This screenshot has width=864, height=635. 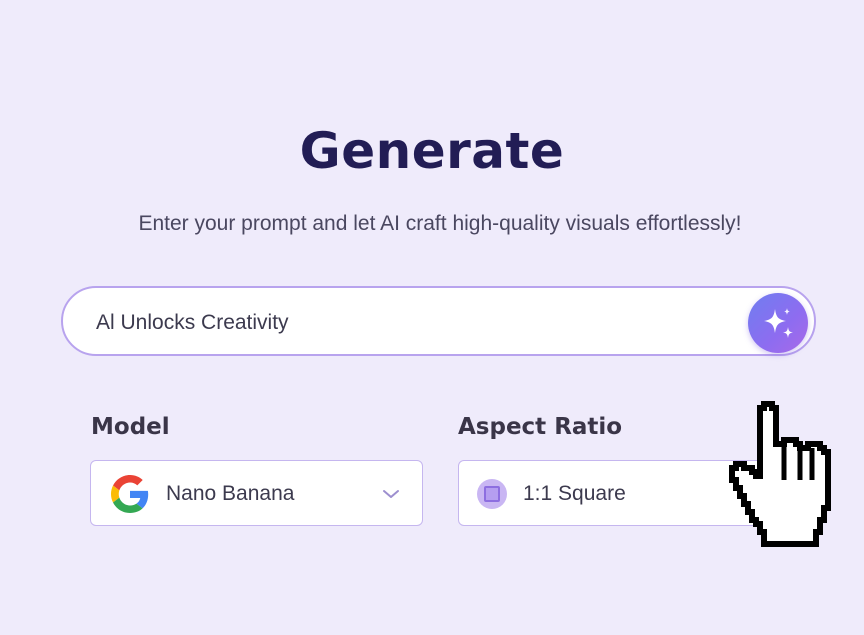 I want to click on generate-button, so click(x=778, y=323).